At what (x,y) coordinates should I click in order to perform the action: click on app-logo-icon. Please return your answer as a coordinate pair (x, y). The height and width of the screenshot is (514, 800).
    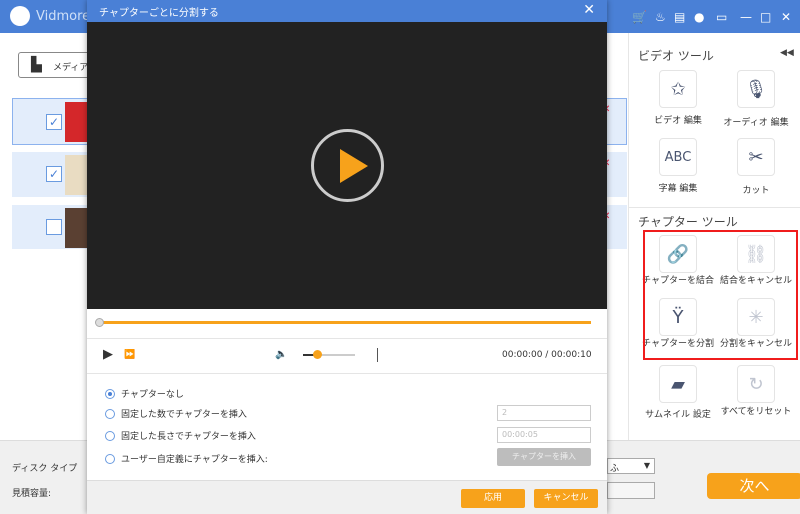
    Looking at the image, I should click on (20, 16).